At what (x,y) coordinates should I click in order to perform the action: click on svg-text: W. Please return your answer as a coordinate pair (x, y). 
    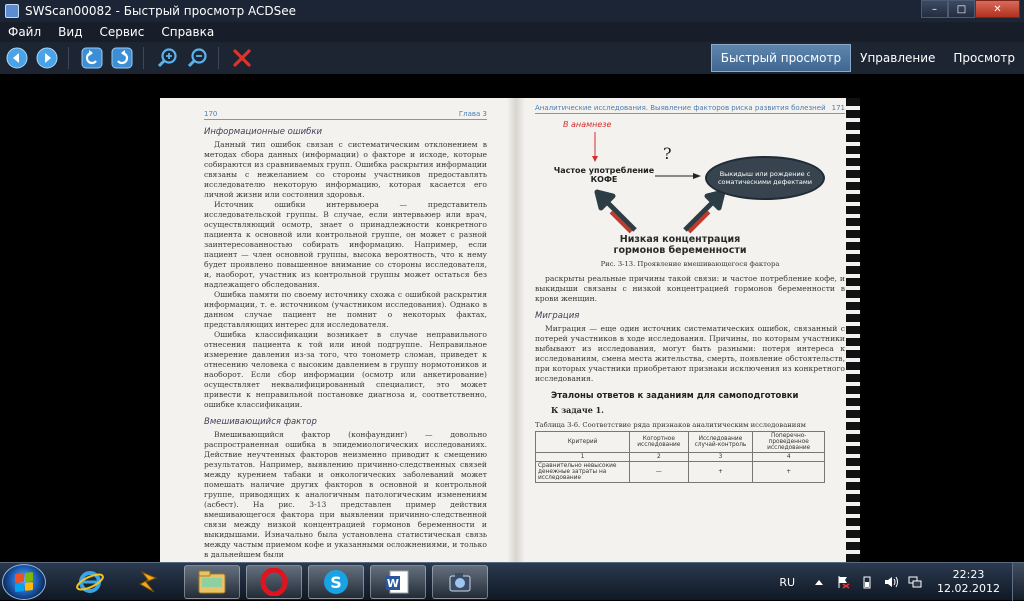
    Looking at the image, I should click on (393, 583).